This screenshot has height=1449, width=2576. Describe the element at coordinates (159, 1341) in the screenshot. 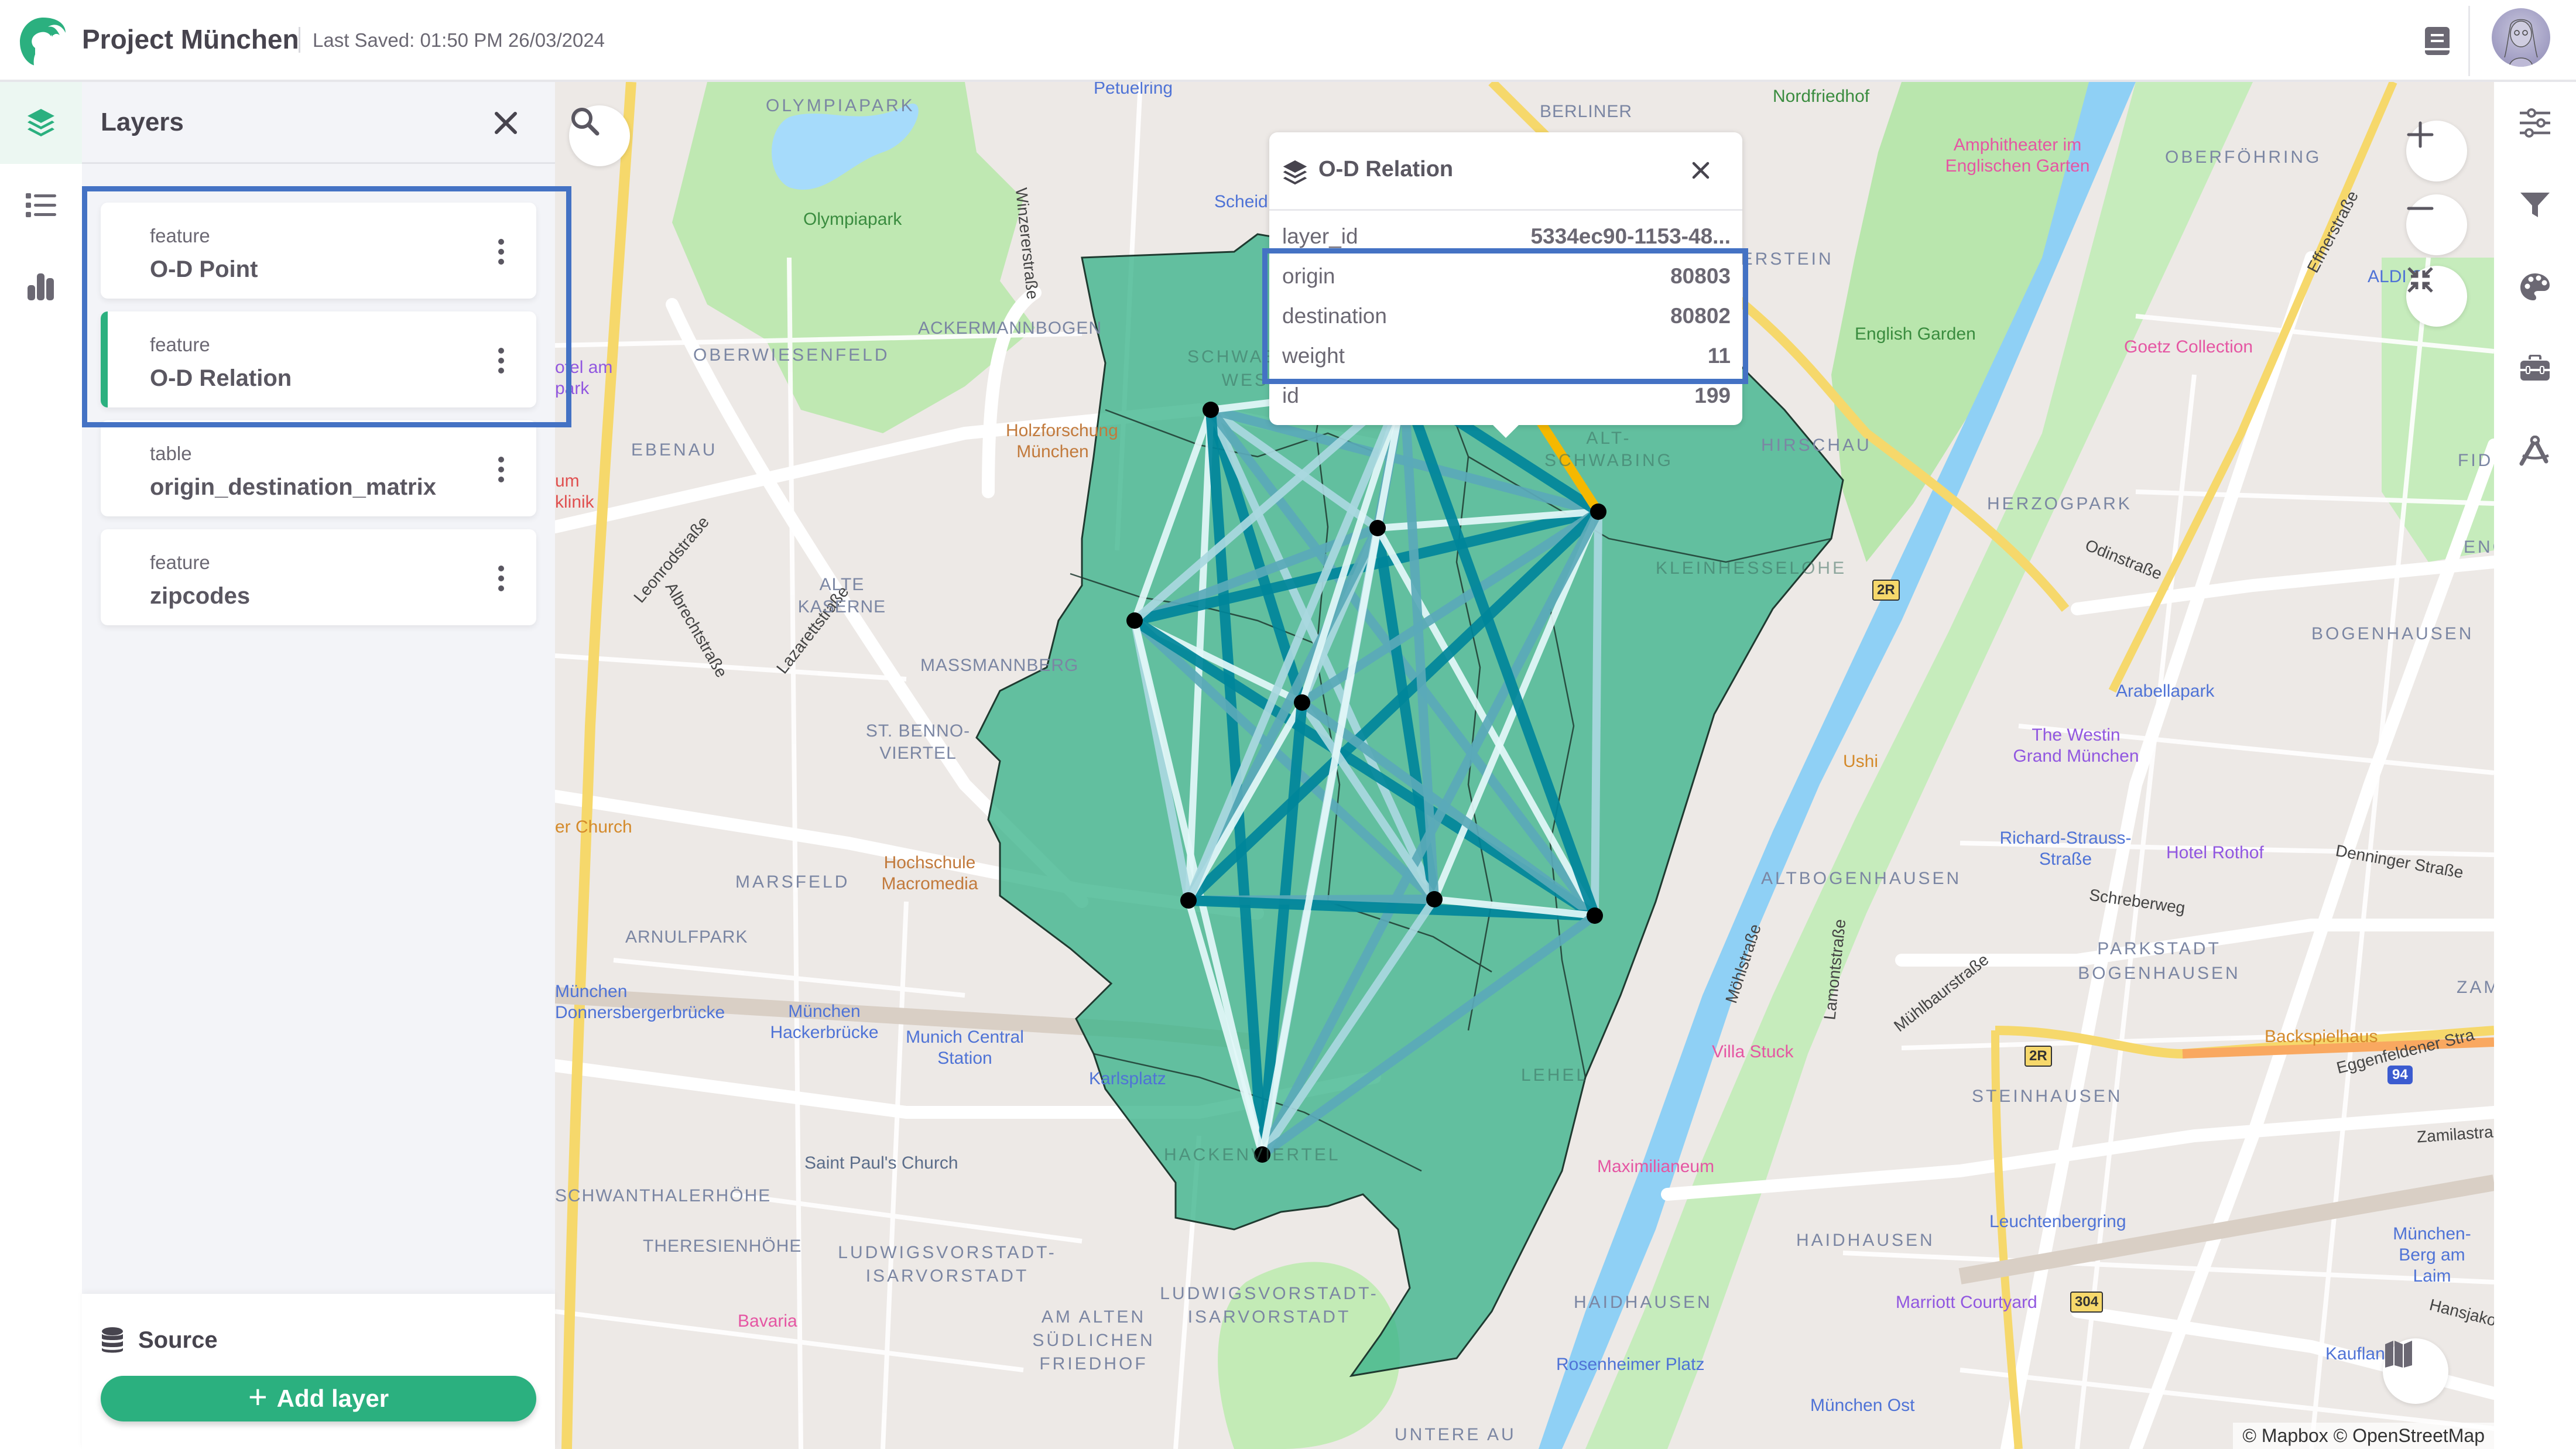

I see `source-section: Source` at that location.